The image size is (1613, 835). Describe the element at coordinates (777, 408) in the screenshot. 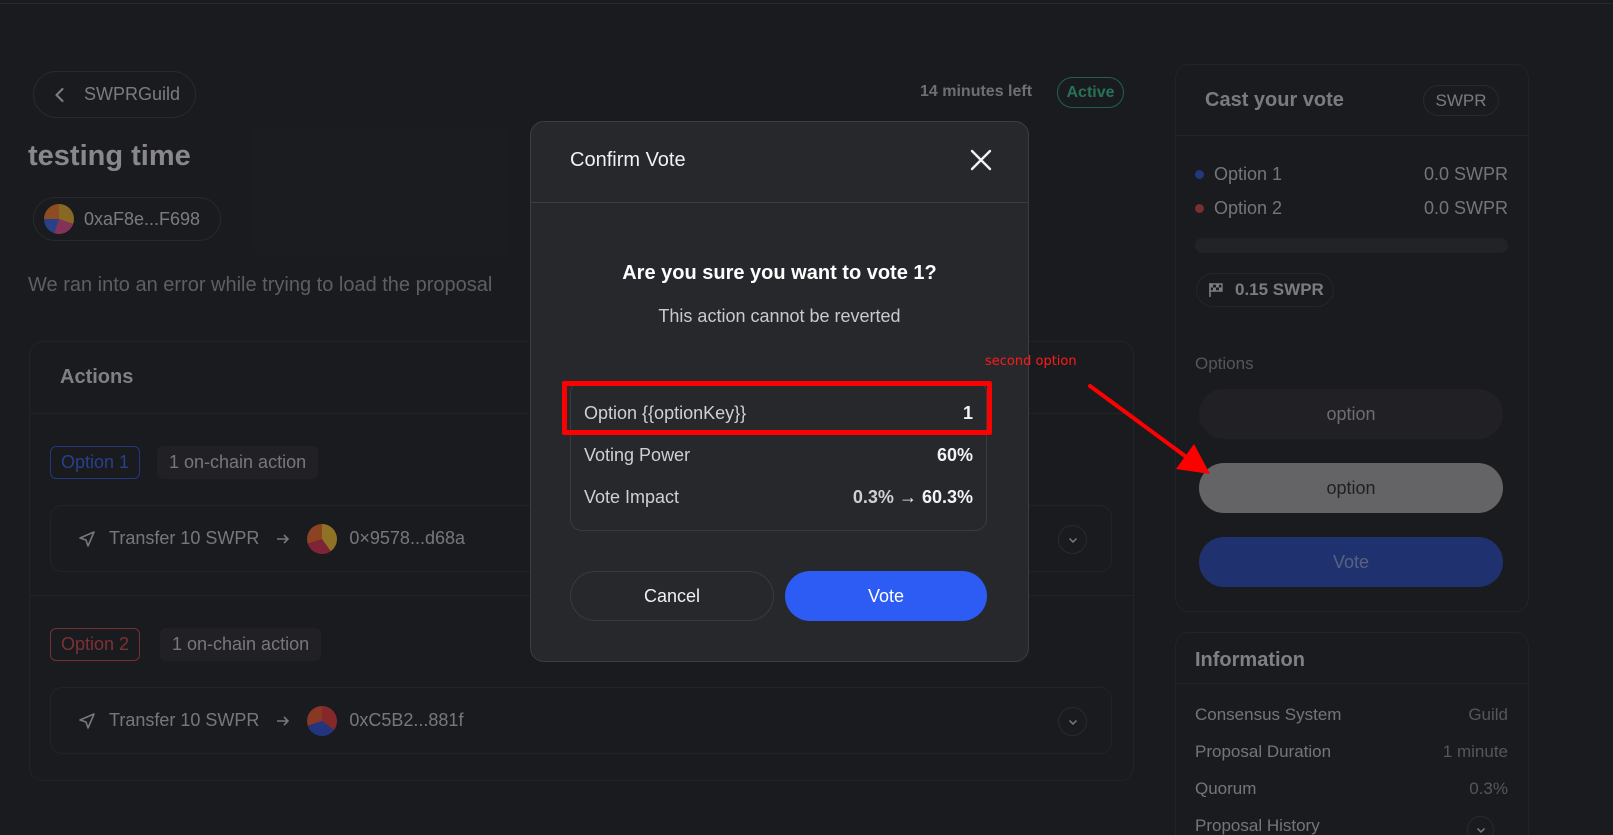

I see `annotation-highlight-box` at that location.